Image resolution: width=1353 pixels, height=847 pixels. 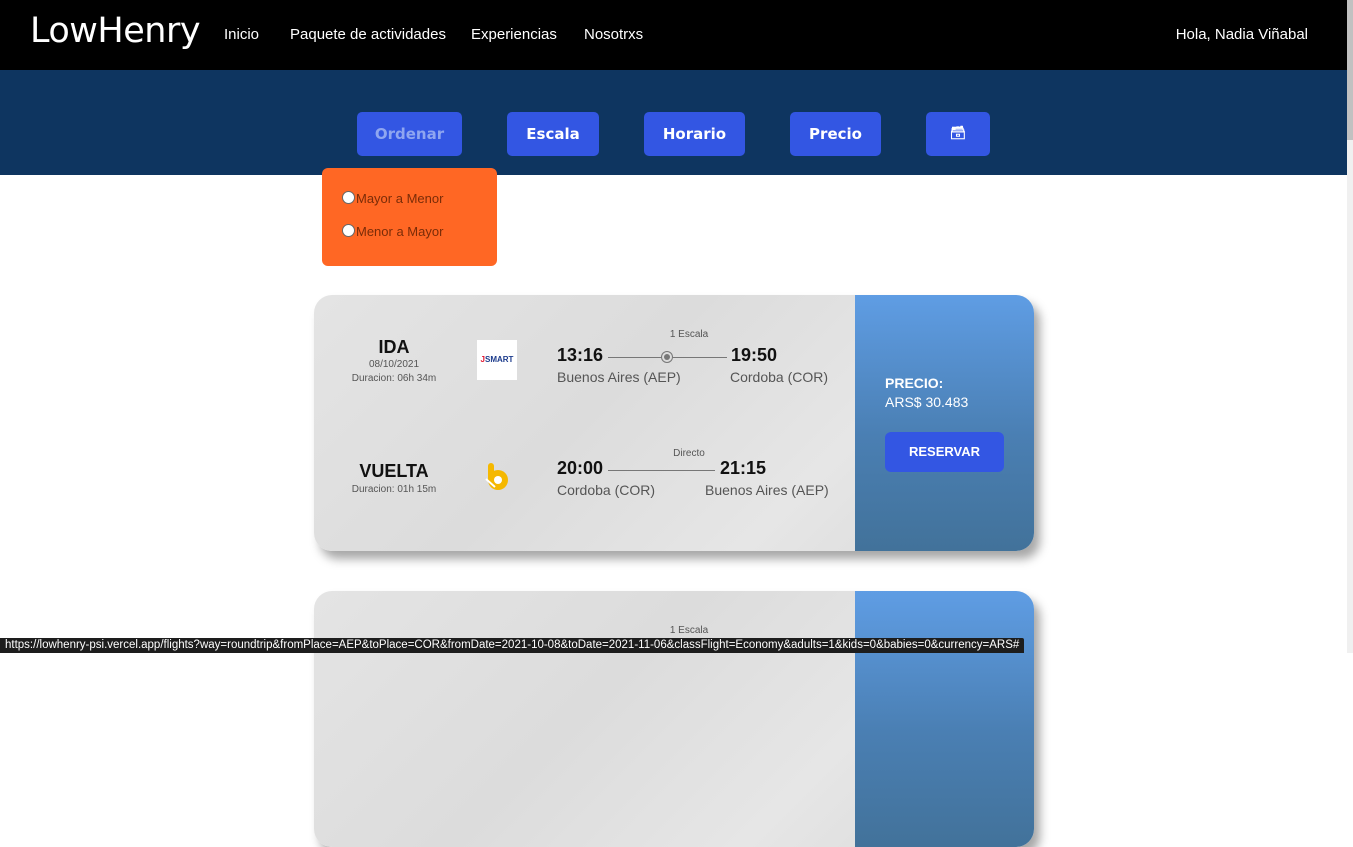 What do you see at coordinates (514, 35) in the screenshot?
I see `nav-link-experiencias: Experiencias` at bounding box center [514, 35].